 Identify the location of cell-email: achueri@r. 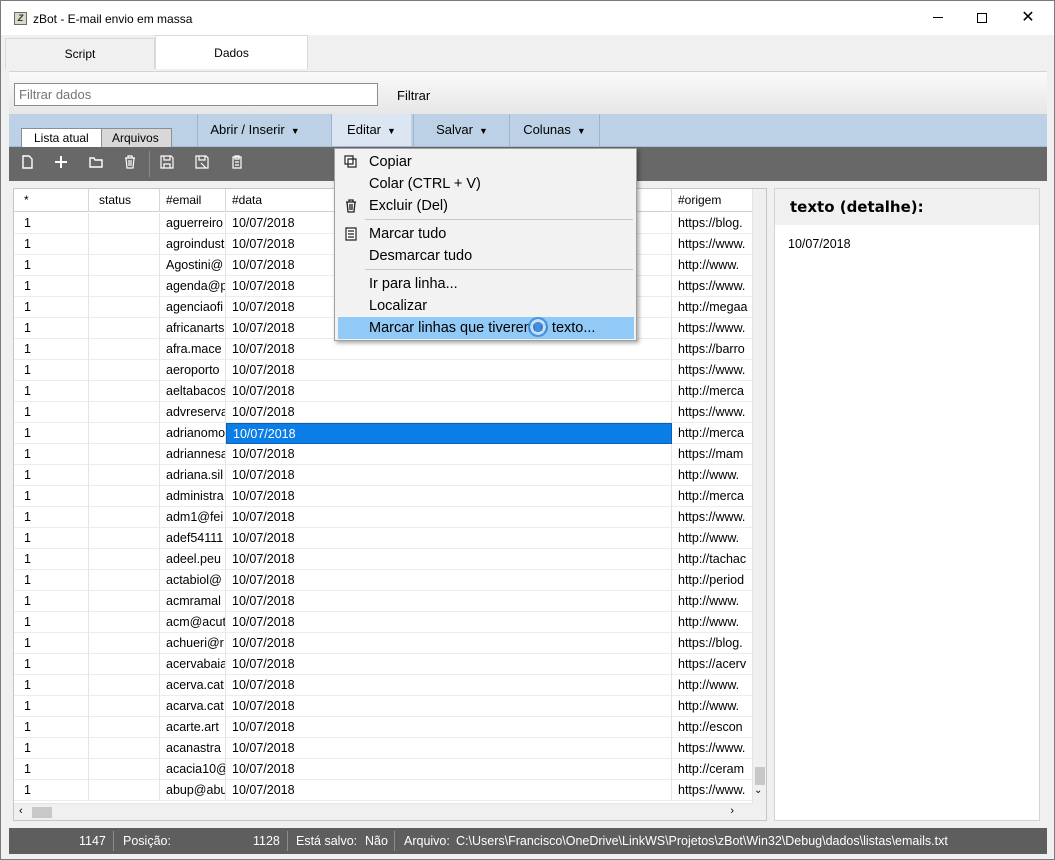
(193, 643).